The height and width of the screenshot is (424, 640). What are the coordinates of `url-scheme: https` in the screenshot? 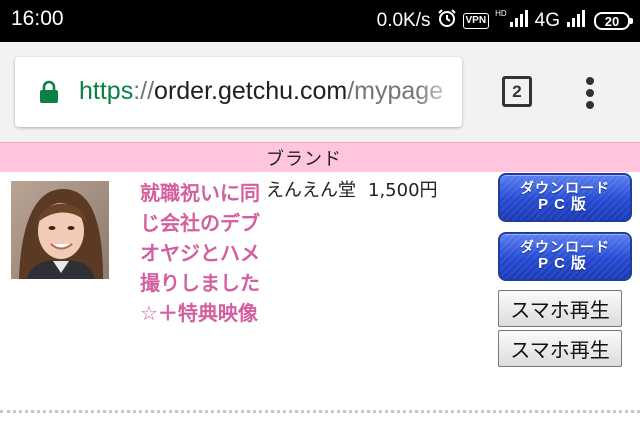 It's located at (106, 91).